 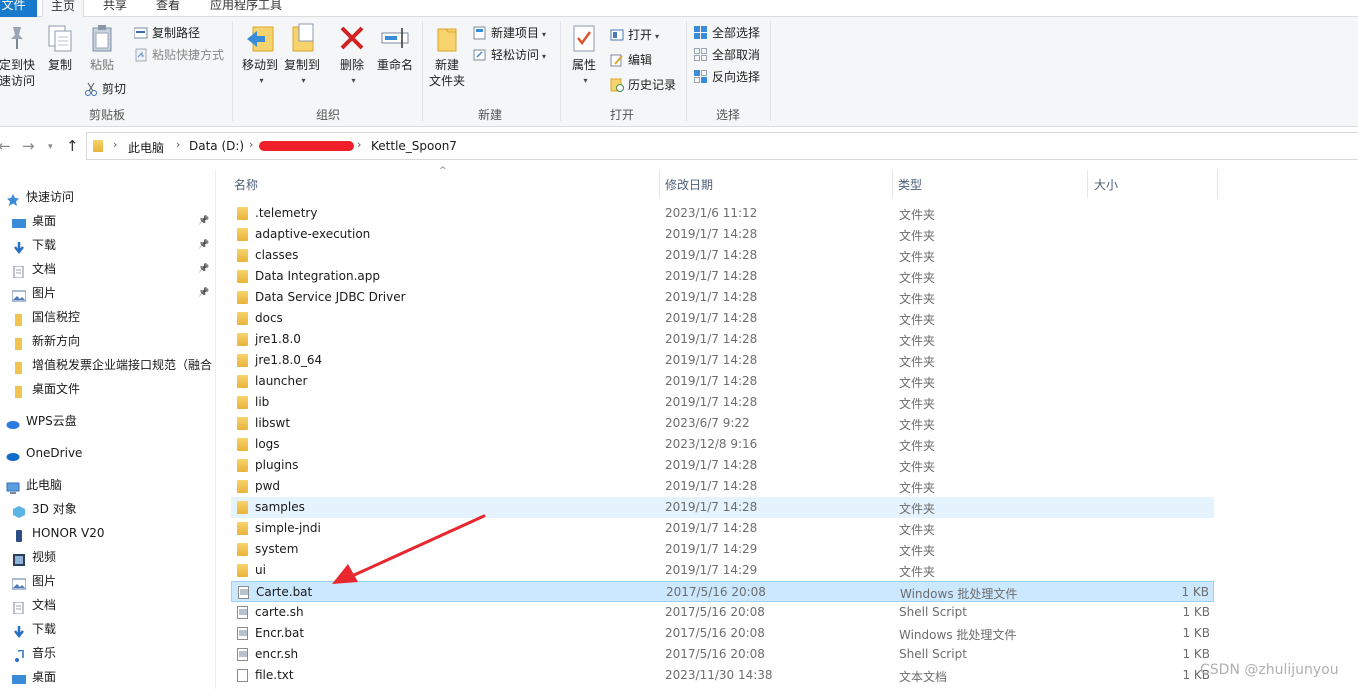 What do you see at coordinates (146, 147) in the screenshot?
I see `breadcrumb-this-pc: 此电脑` at bounding box center [146, 147].